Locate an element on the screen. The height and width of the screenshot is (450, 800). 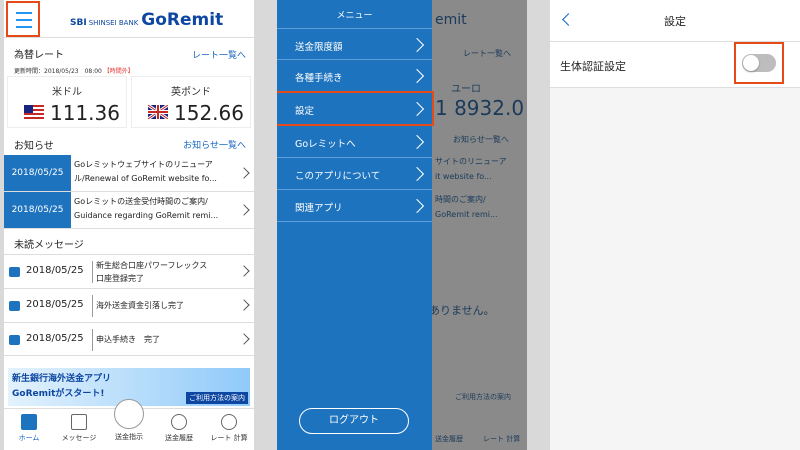
menu-item-procedures: 各種手続き is located at coordinates (354, 76).